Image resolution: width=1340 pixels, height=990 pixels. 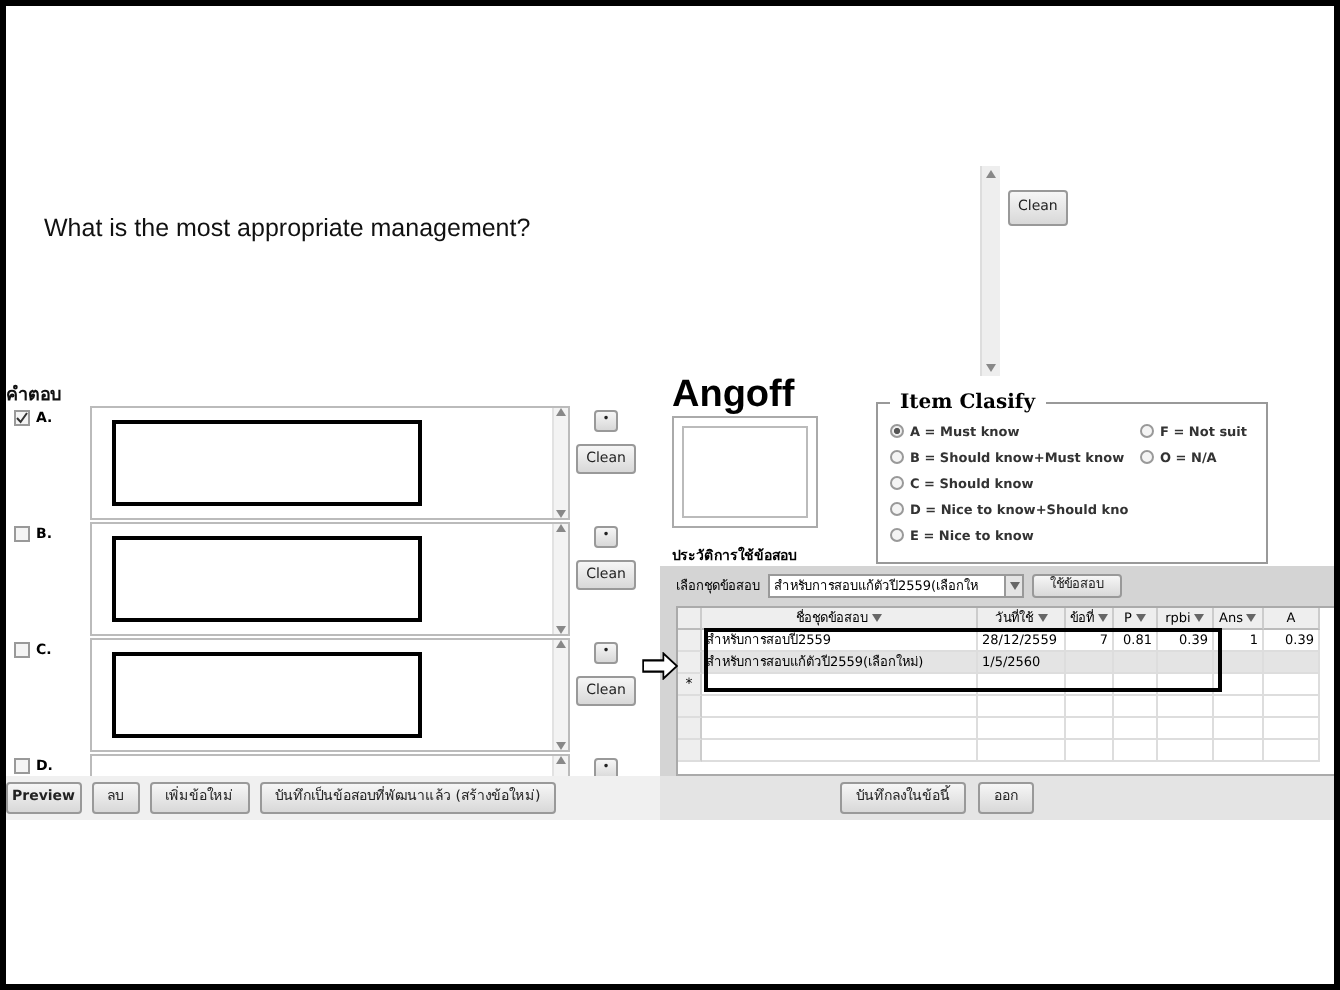 I want to click on angoff-title: Angoff, so click(x=734, y=396).